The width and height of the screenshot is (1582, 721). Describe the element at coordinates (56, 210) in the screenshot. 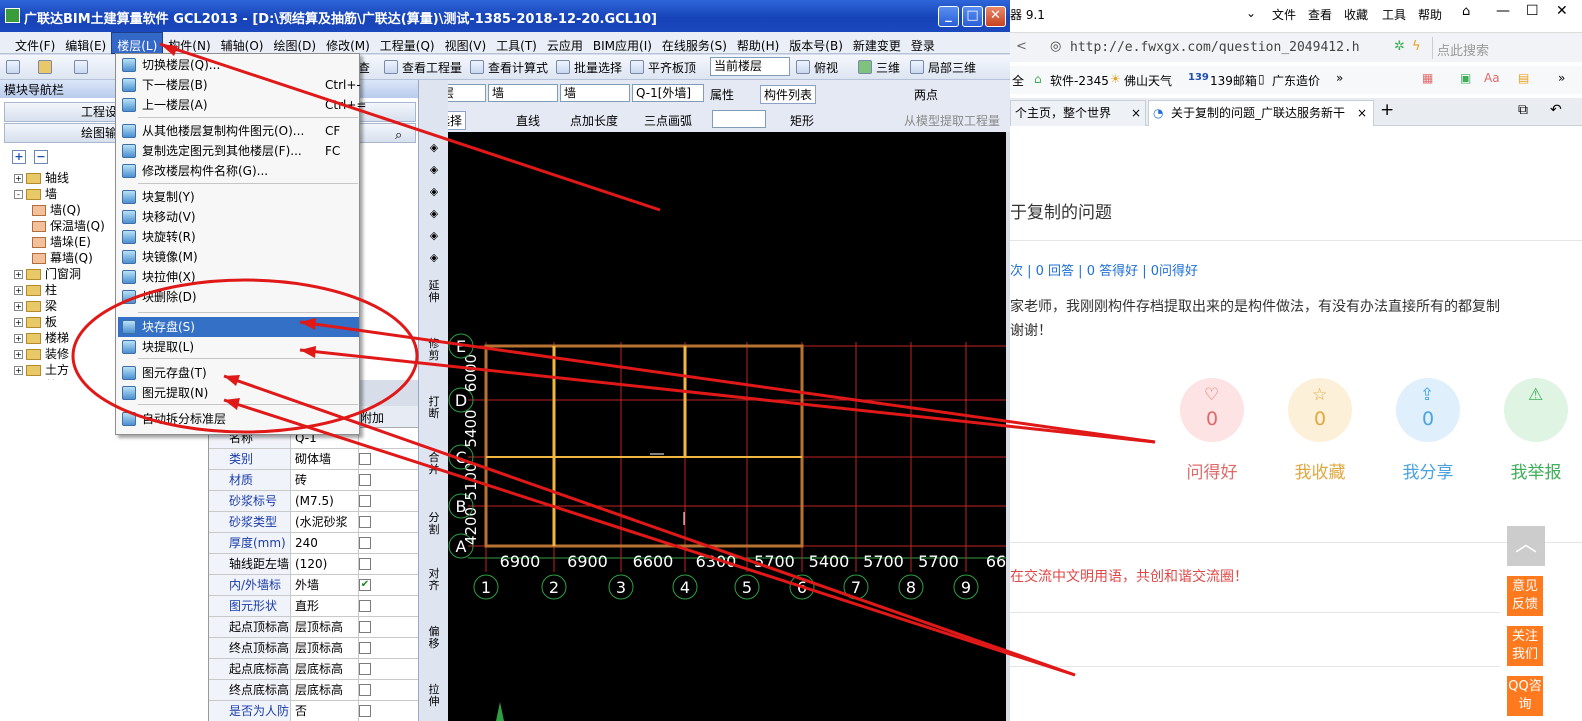

I see `tree-item: 墙(Q)` at that location.